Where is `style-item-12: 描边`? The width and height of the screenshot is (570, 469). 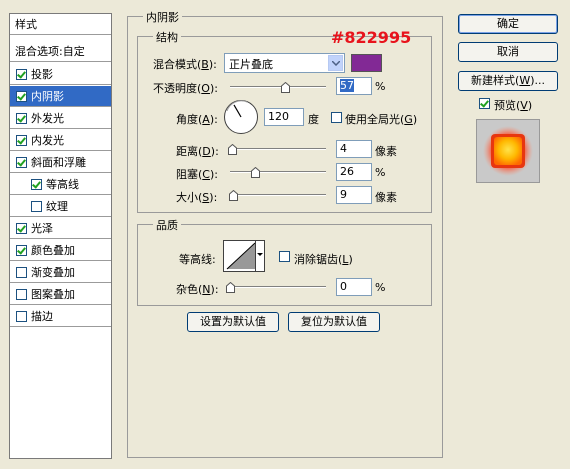 style-item-12: 描边 is located at coordinates (60, 316).